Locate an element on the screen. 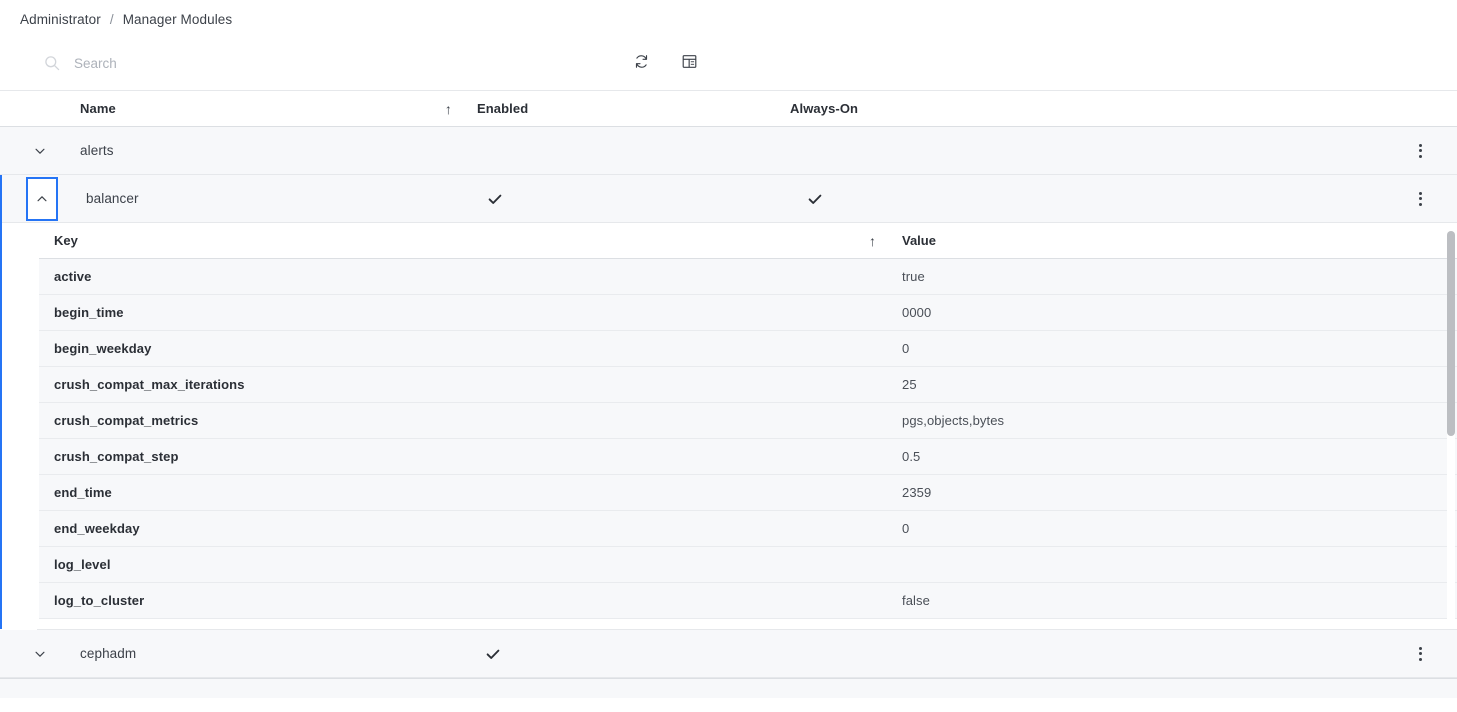 This screenshot has height=712, width=1457. toolbar-actions is located at coordinates (665, 61).